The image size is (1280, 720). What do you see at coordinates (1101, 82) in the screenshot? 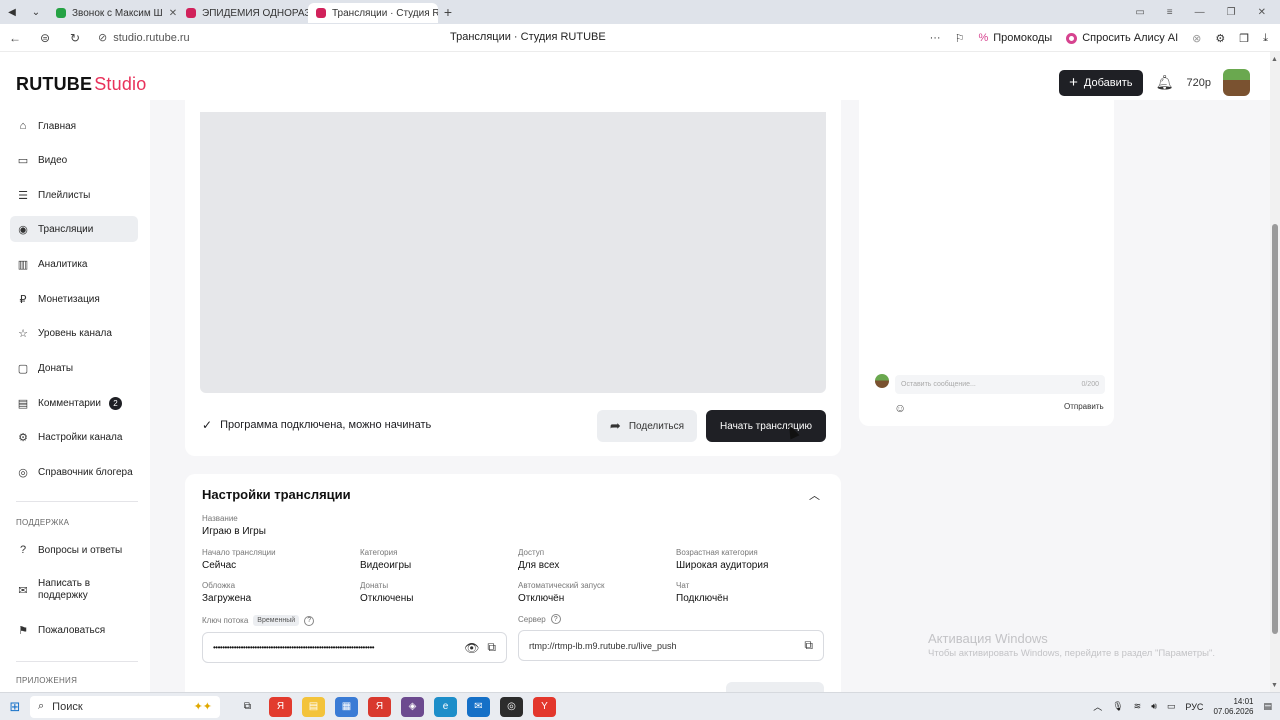
I see `add-button: + Добавить` at bounding box center [1101, 82].